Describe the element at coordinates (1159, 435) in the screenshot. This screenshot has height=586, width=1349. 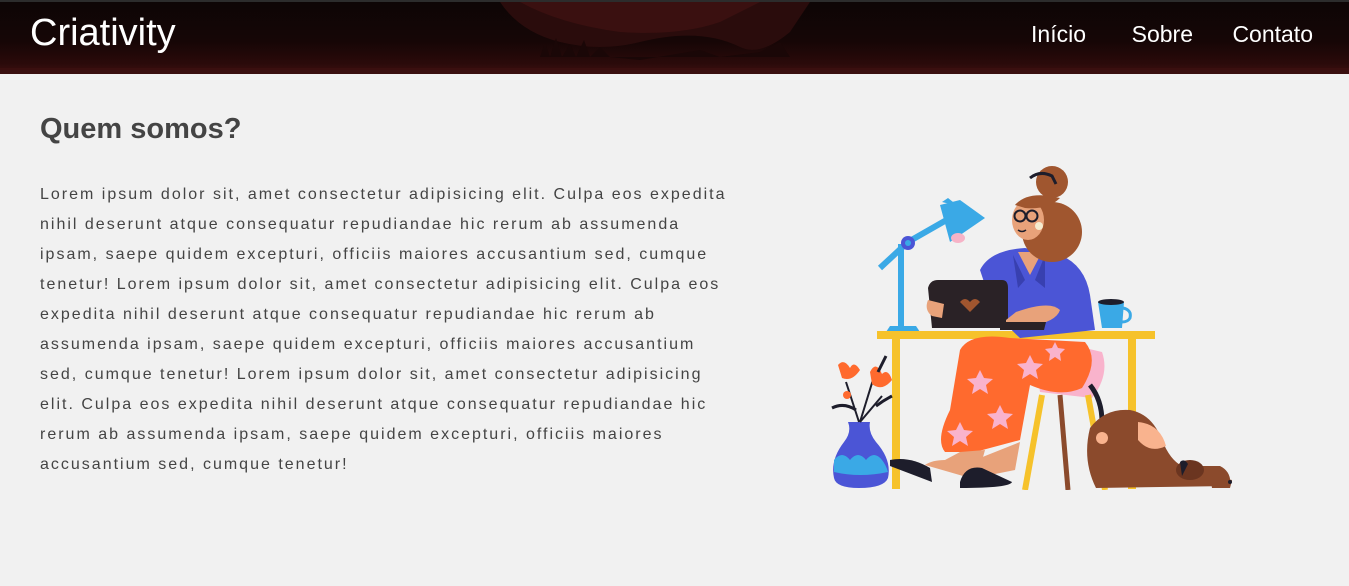
I see `dog-icon` at that location.